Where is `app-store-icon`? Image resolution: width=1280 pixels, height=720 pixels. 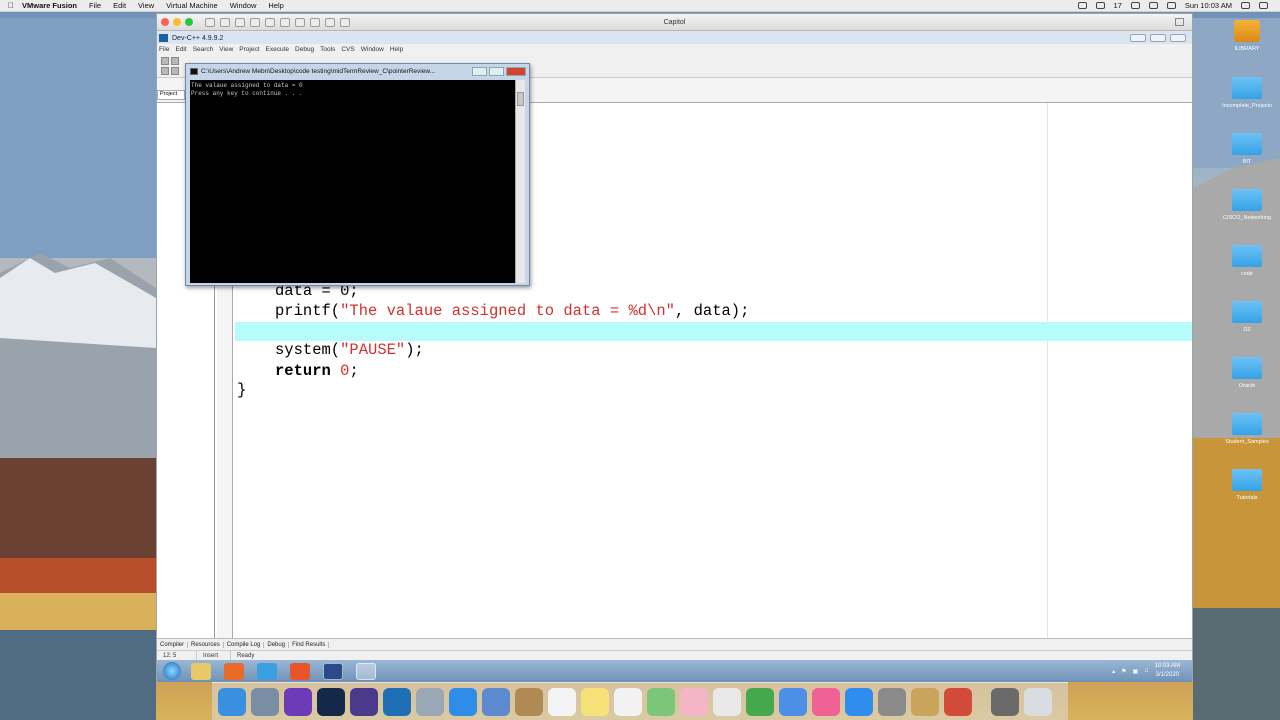 app-store-icon is located at coordinates (859, 701).